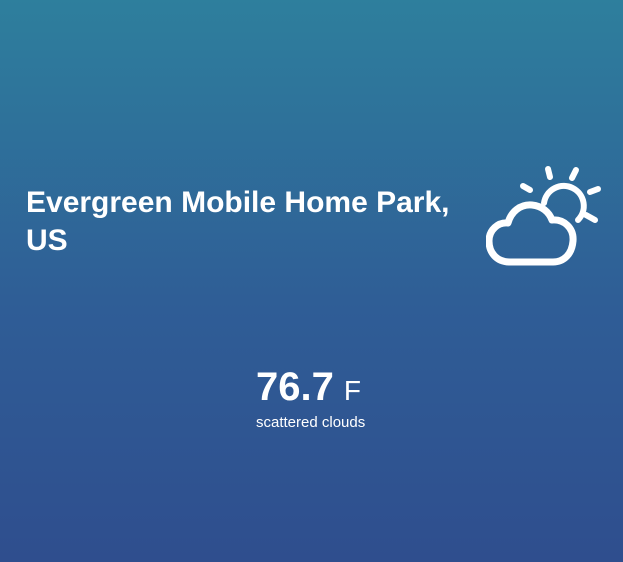  Describe the element at coordinates (311, 422) in the screenshot. I see `weather-condition: scattered clouds` at that location.